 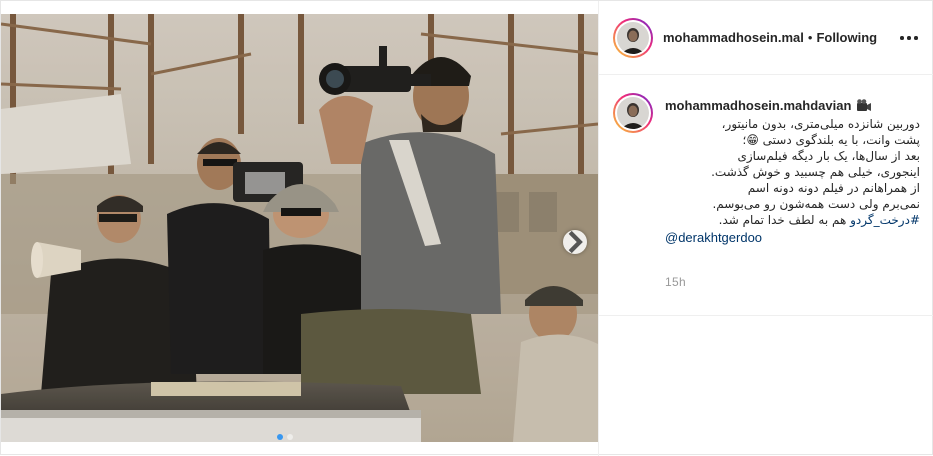 I want to click on caption-username: mohammadhosein.mahdavian, so click(x=758, y=105).